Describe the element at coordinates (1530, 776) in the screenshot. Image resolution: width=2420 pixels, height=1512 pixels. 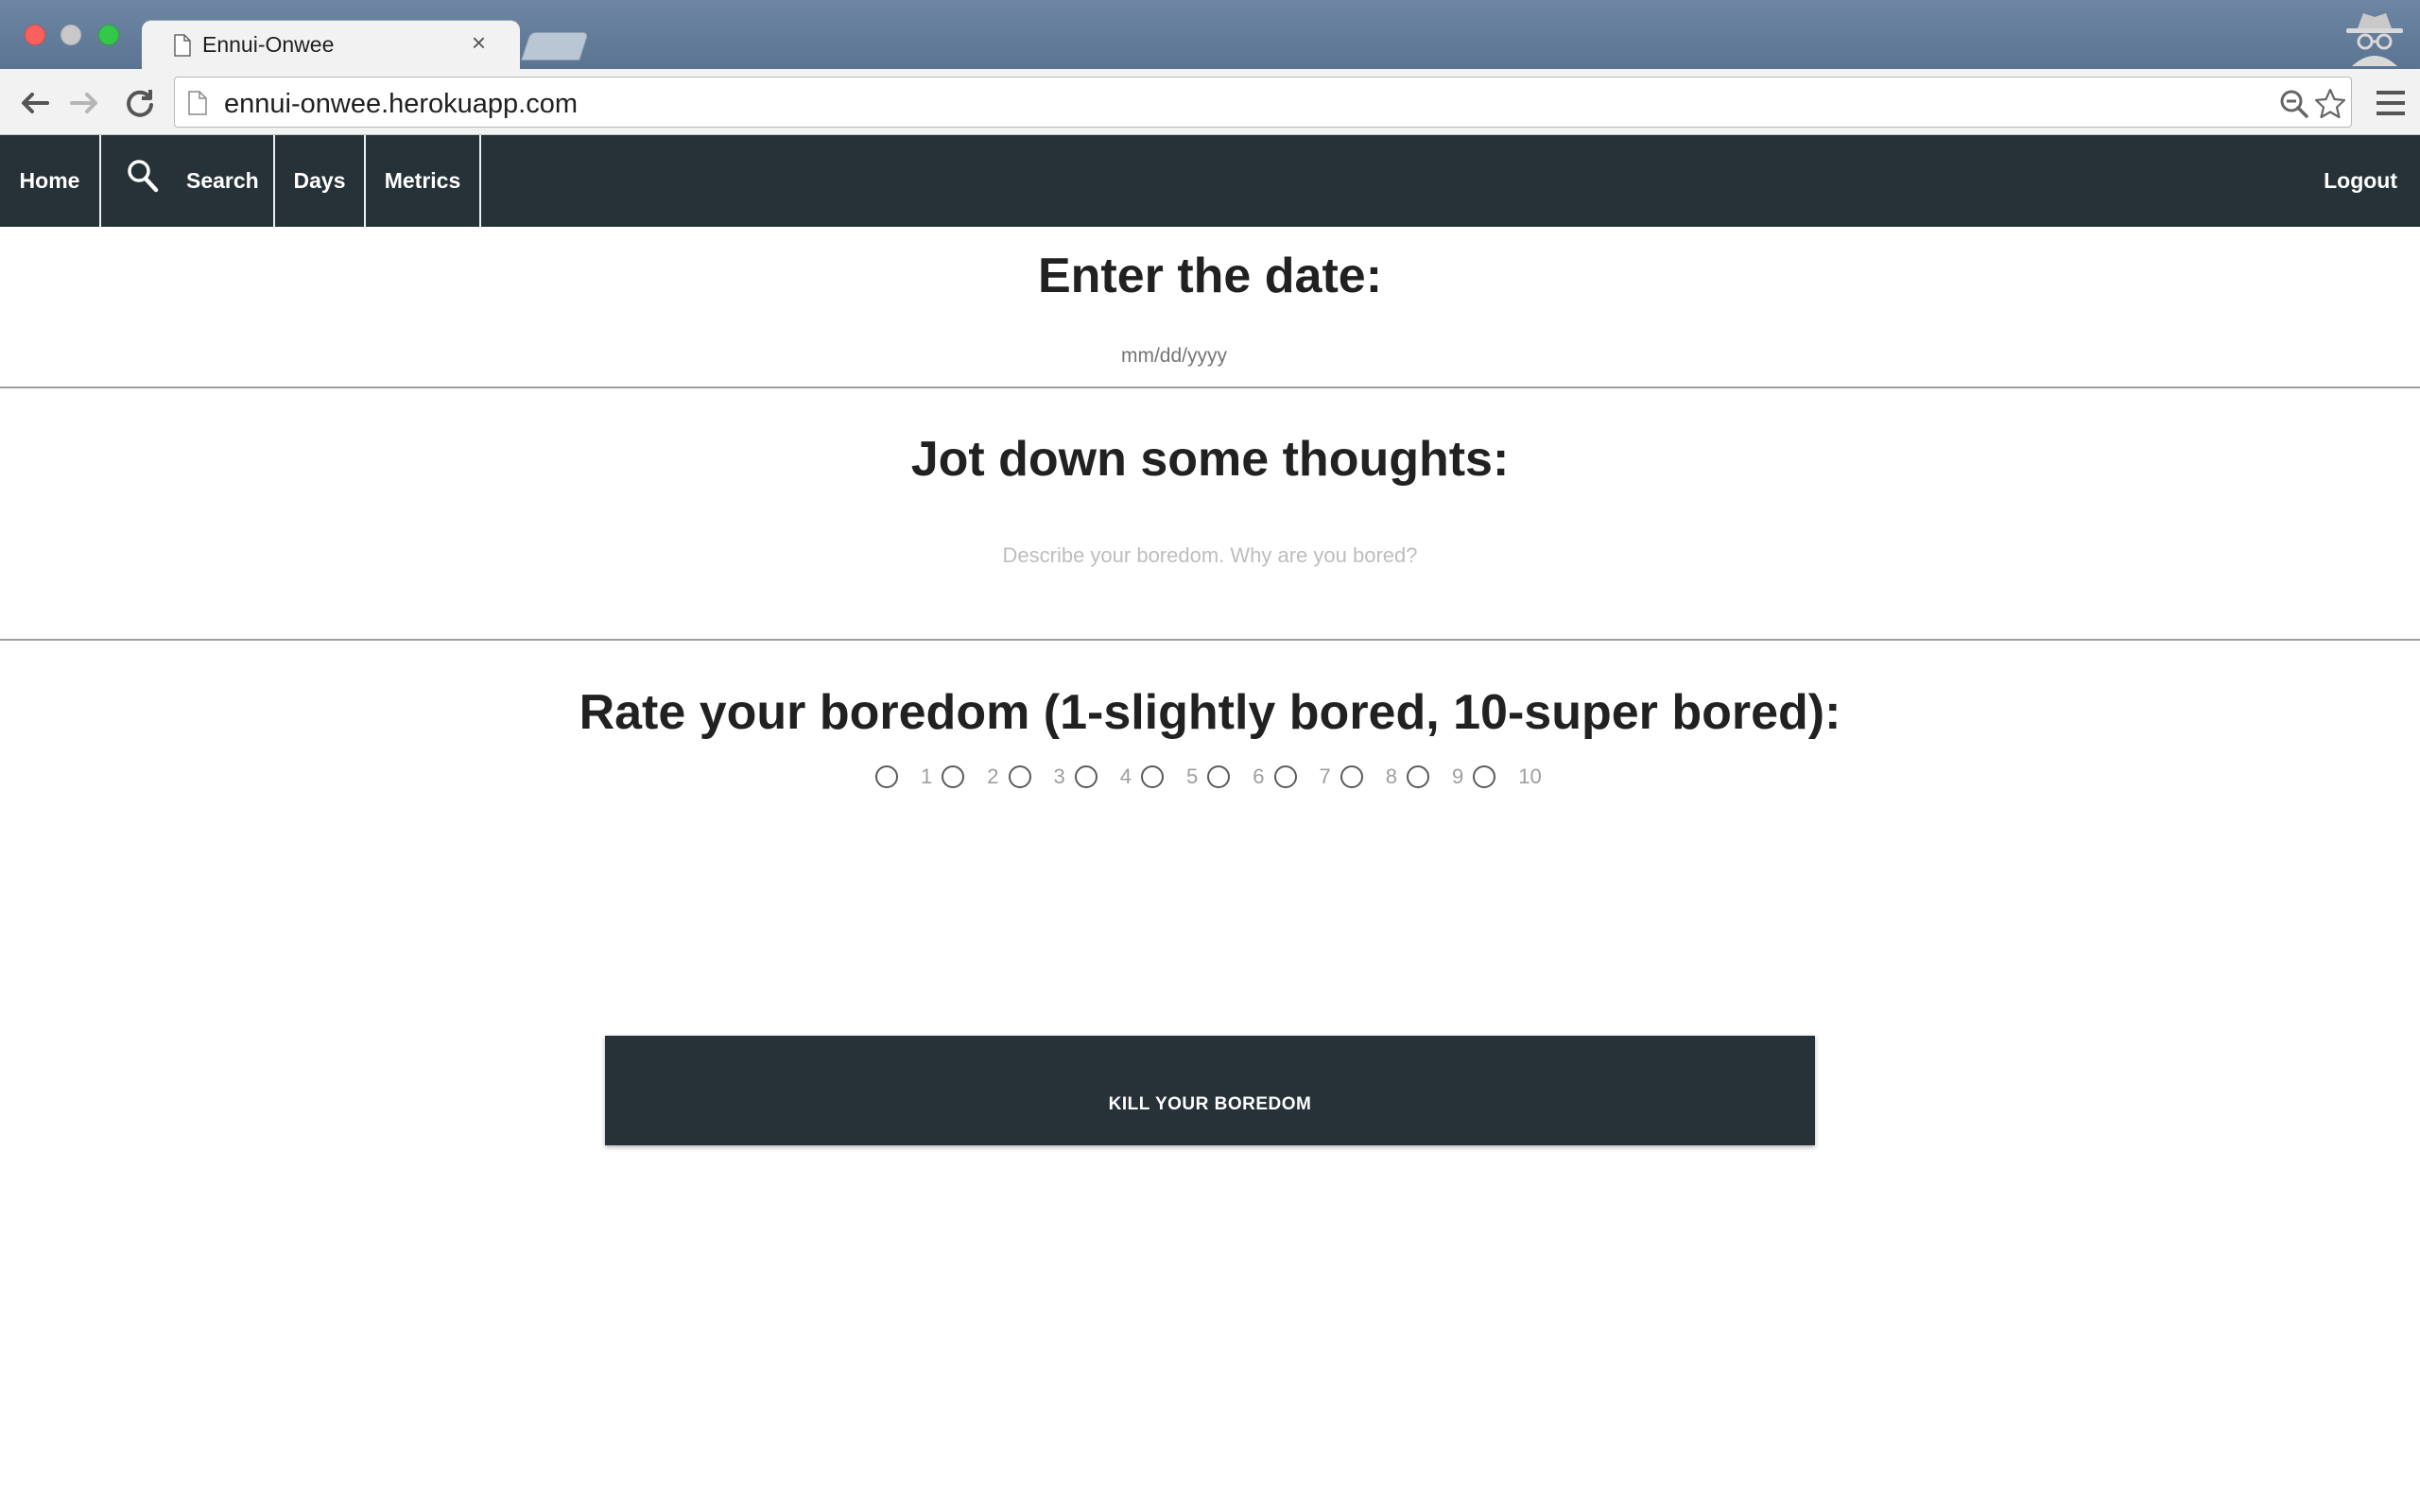
I see `rating-option-label: 10` at that location.